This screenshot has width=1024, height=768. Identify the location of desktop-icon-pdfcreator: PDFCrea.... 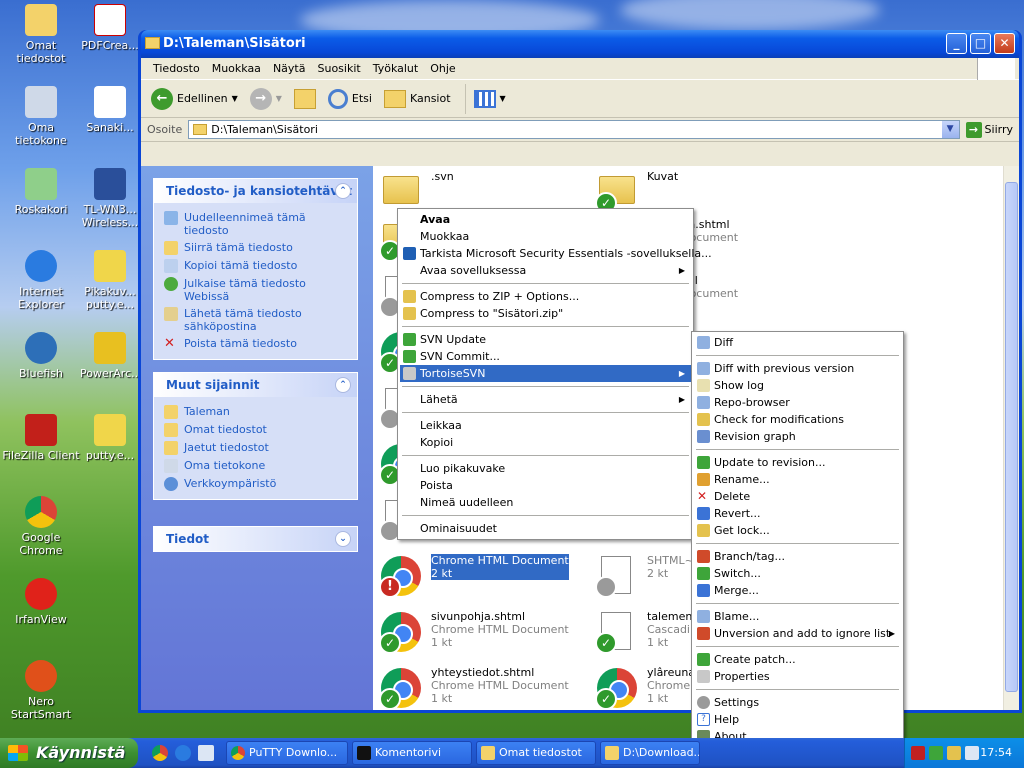
(110, 28).